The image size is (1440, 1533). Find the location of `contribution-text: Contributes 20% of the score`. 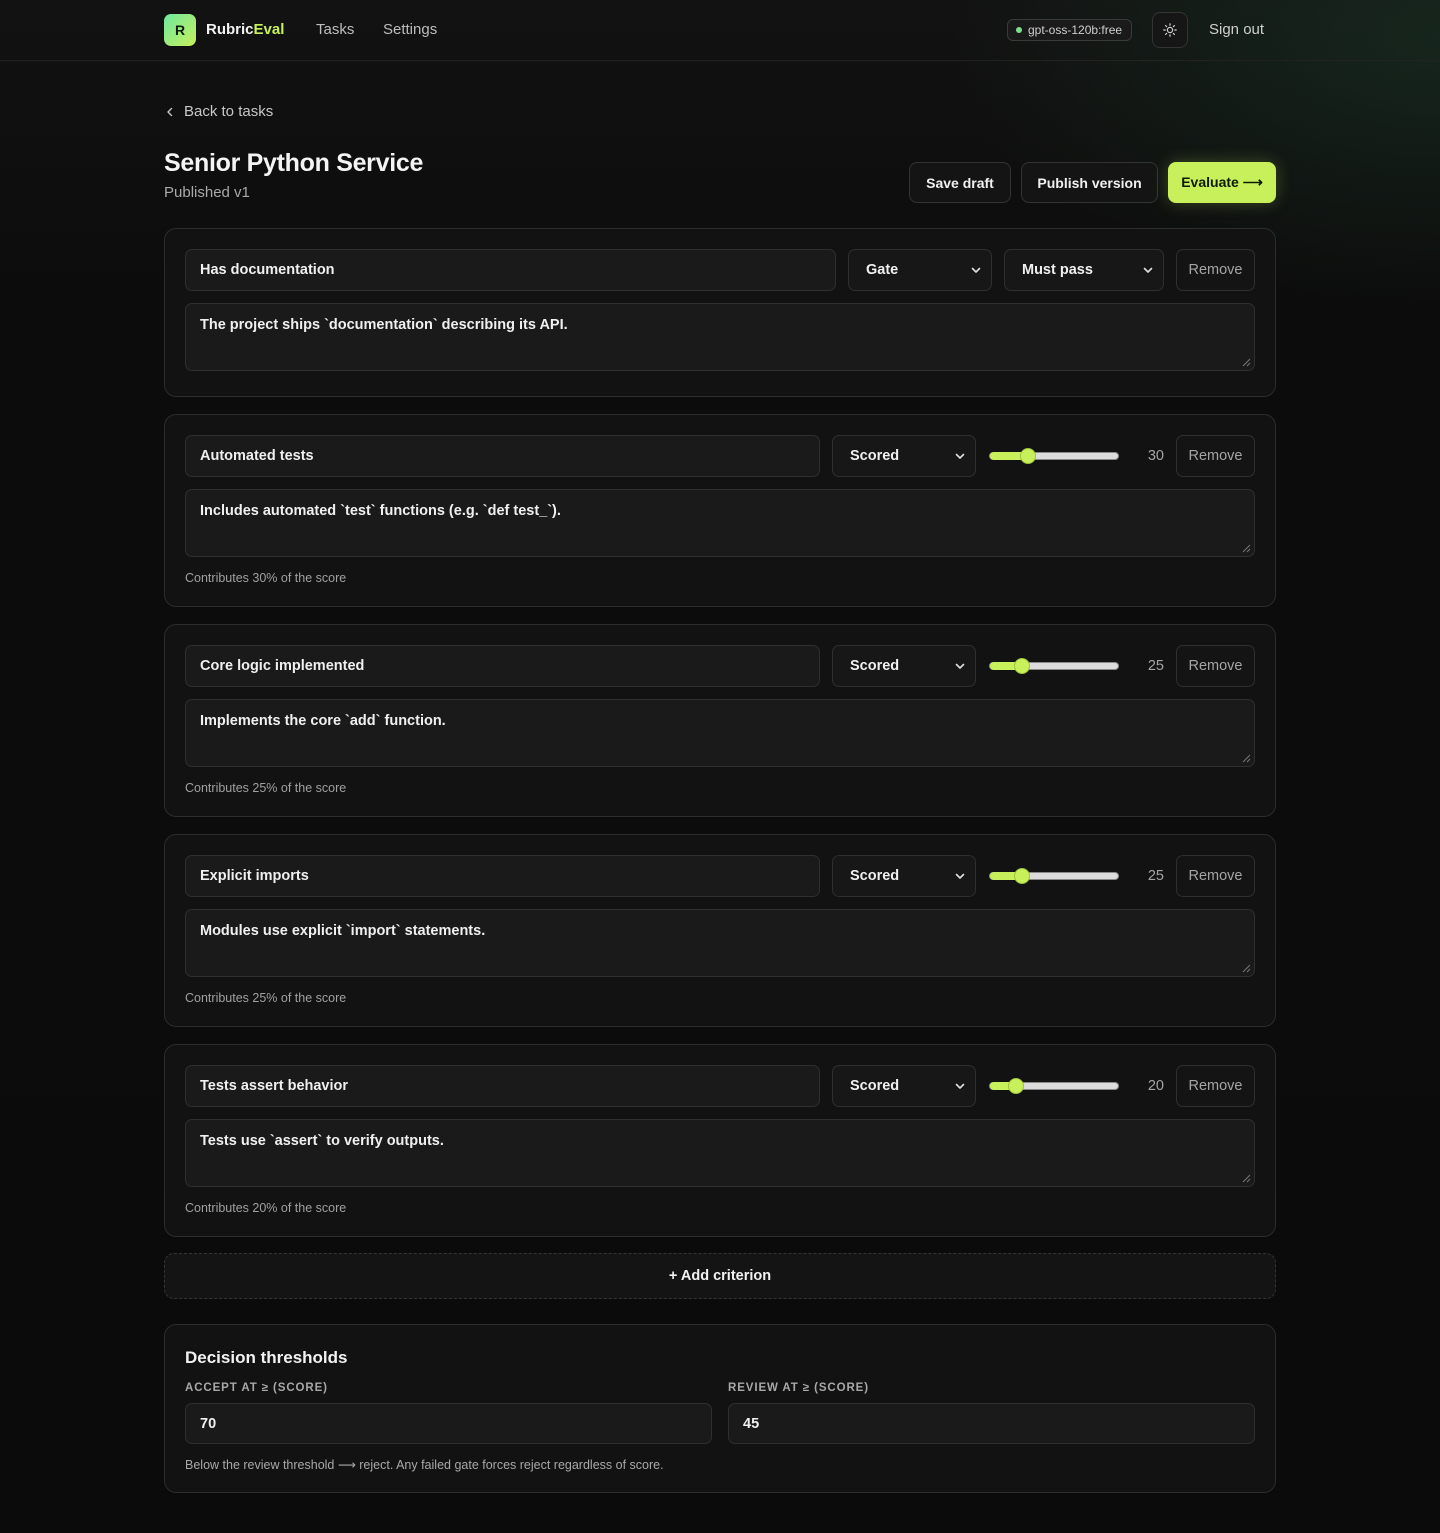

contribution-text: Contributes 20% of the score is located at coordinates (266, 1208).